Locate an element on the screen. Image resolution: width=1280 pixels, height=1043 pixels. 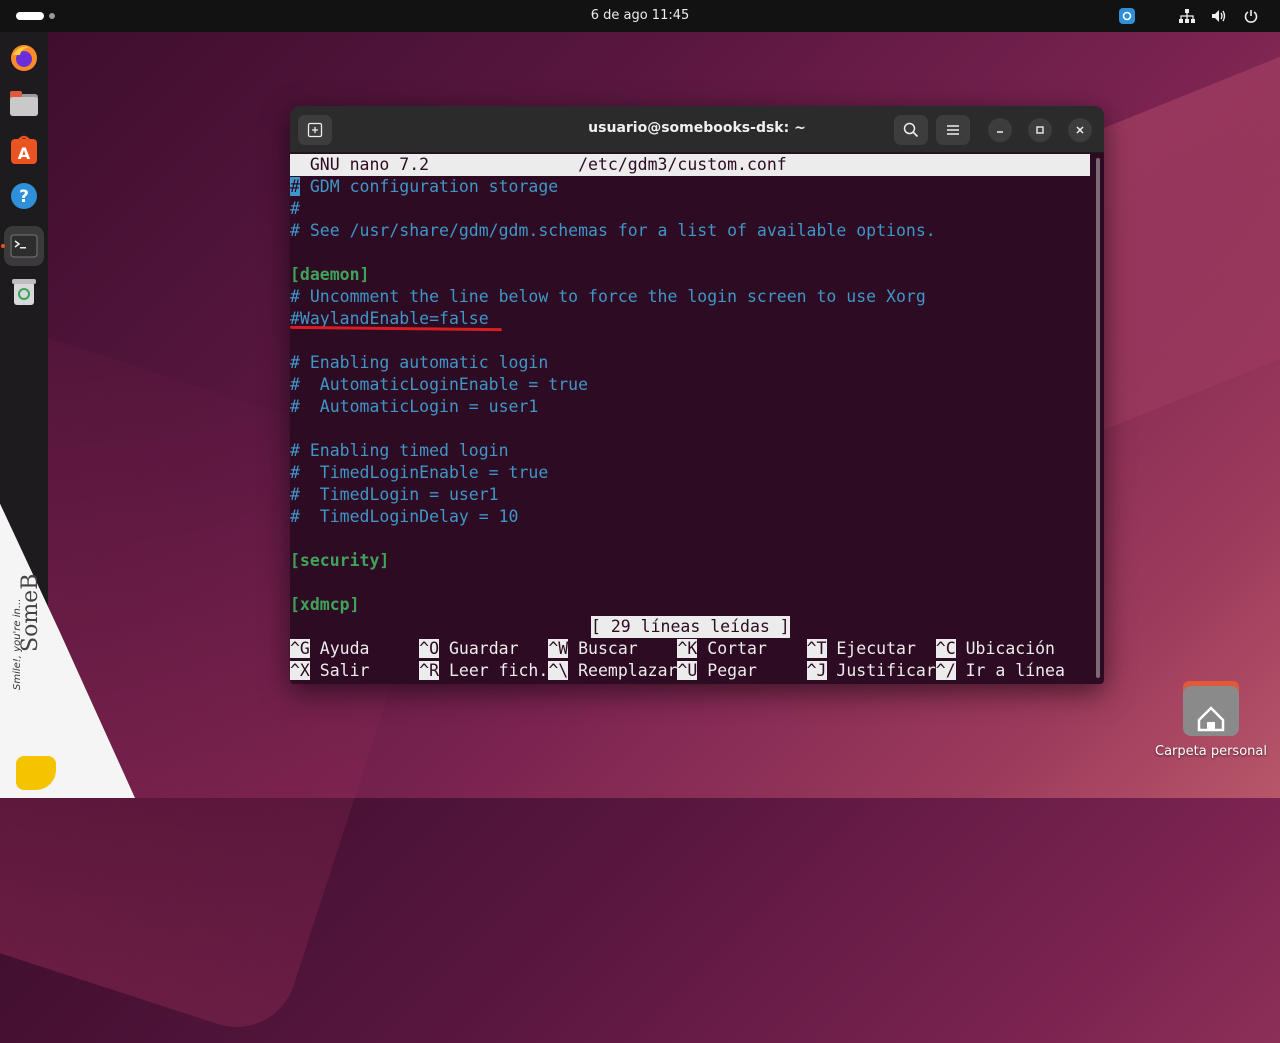
sync-app-icon is located at coordinates (1127, 16).